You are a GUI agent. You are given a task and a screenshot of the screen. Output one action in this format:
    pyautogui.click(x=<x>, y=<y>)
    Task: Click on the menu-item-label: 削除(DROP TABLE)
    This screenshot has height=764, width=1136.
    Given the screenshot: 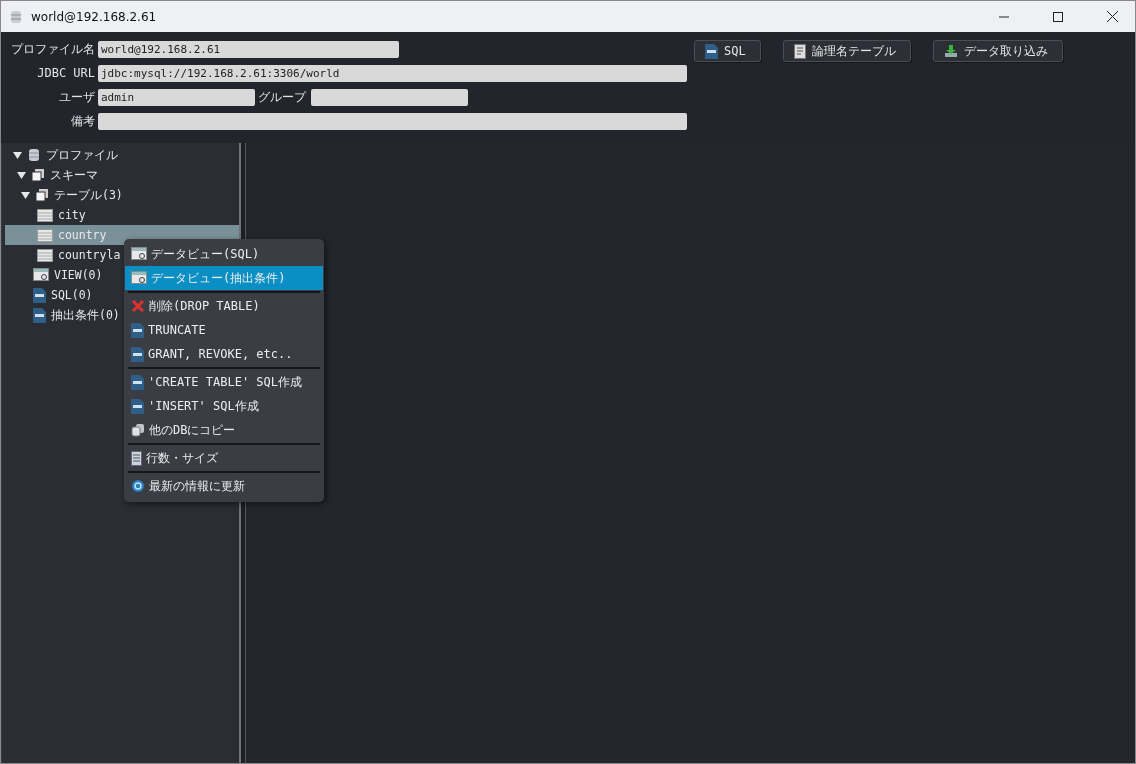 What is the action you would take?
    pyautogui.click(x=204, y=306)
    